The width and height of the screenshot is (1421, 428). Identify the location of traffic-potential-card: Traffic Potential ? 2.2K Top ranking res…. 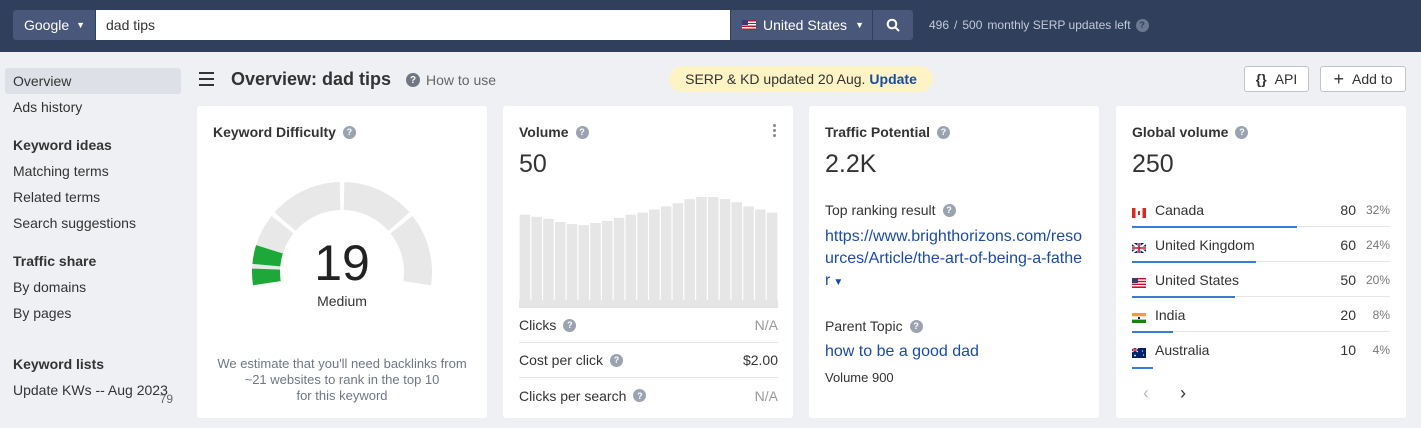
(954, 262).